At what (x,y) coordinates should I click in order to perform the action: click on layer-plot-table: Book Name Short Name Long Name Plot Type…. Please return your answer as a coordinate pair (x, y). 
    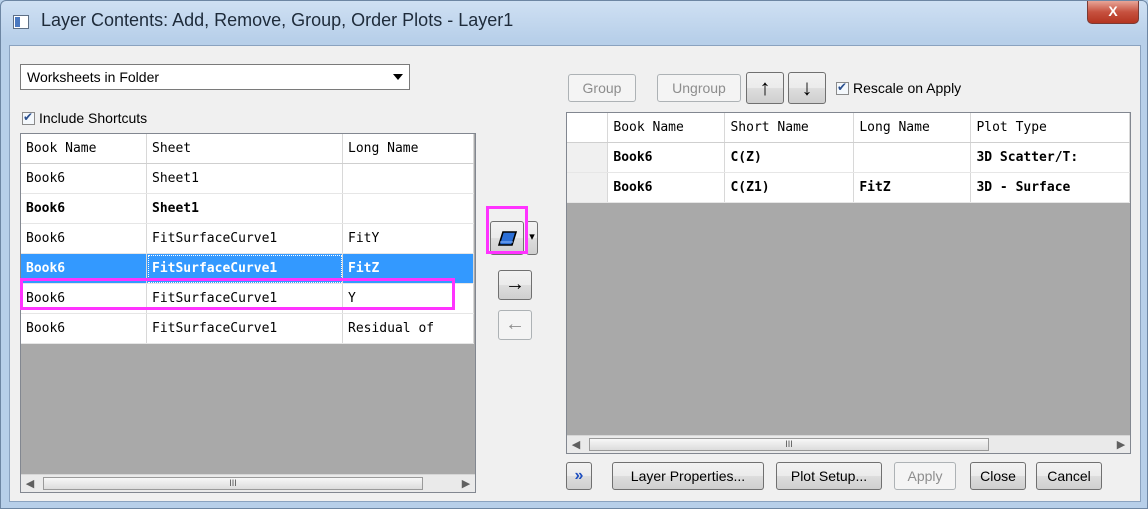
    Looking at the image, I should click on (848, 158).